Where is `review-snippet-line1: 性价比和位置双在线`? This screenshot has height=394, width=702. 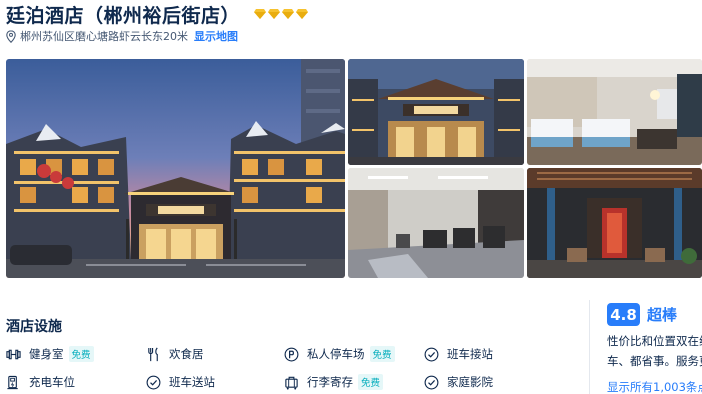 review-snippet-line1: 性价比和位置双在线 is located at coordinates (654, 341).